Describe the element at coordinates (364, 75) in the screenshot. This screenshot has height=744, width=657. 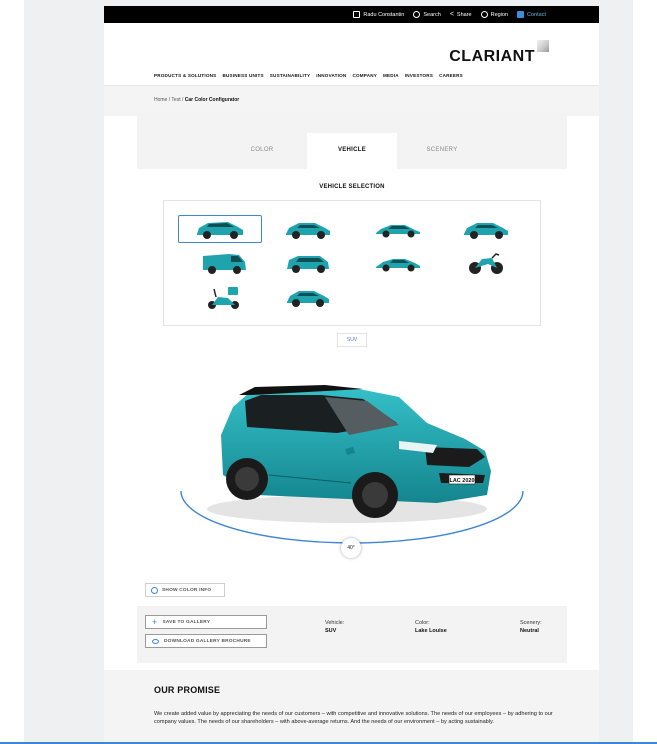
I see `nav-company: COMPANY` at that location.